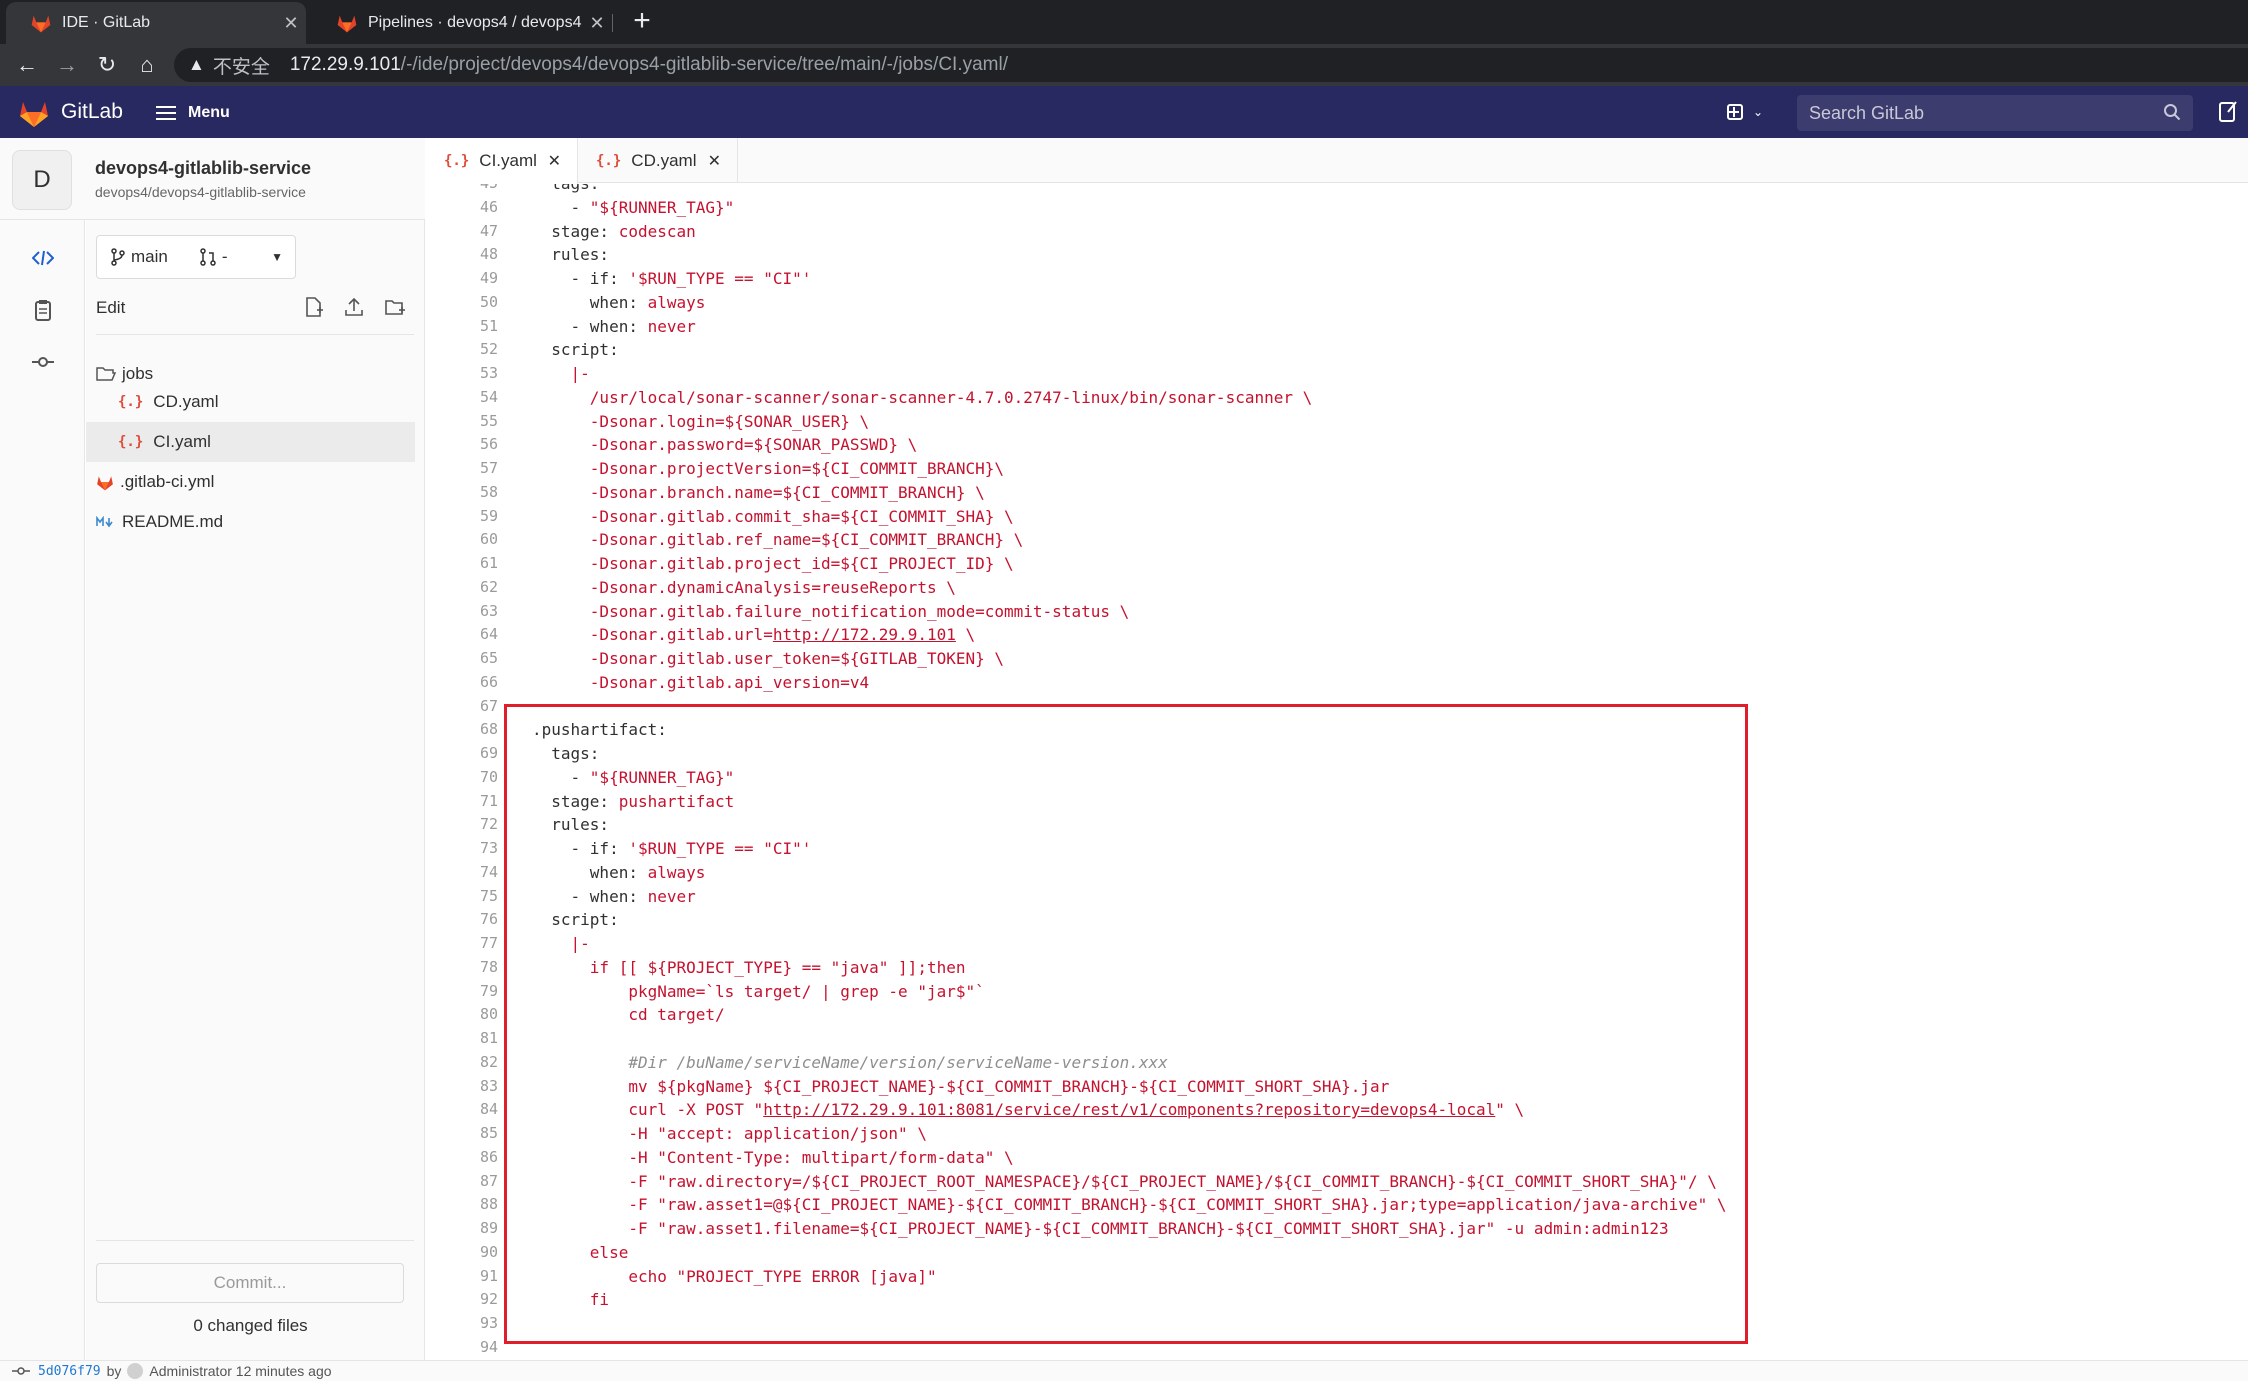  I want to click on code-line: 47 stage: codescan, so click(1337, 232).